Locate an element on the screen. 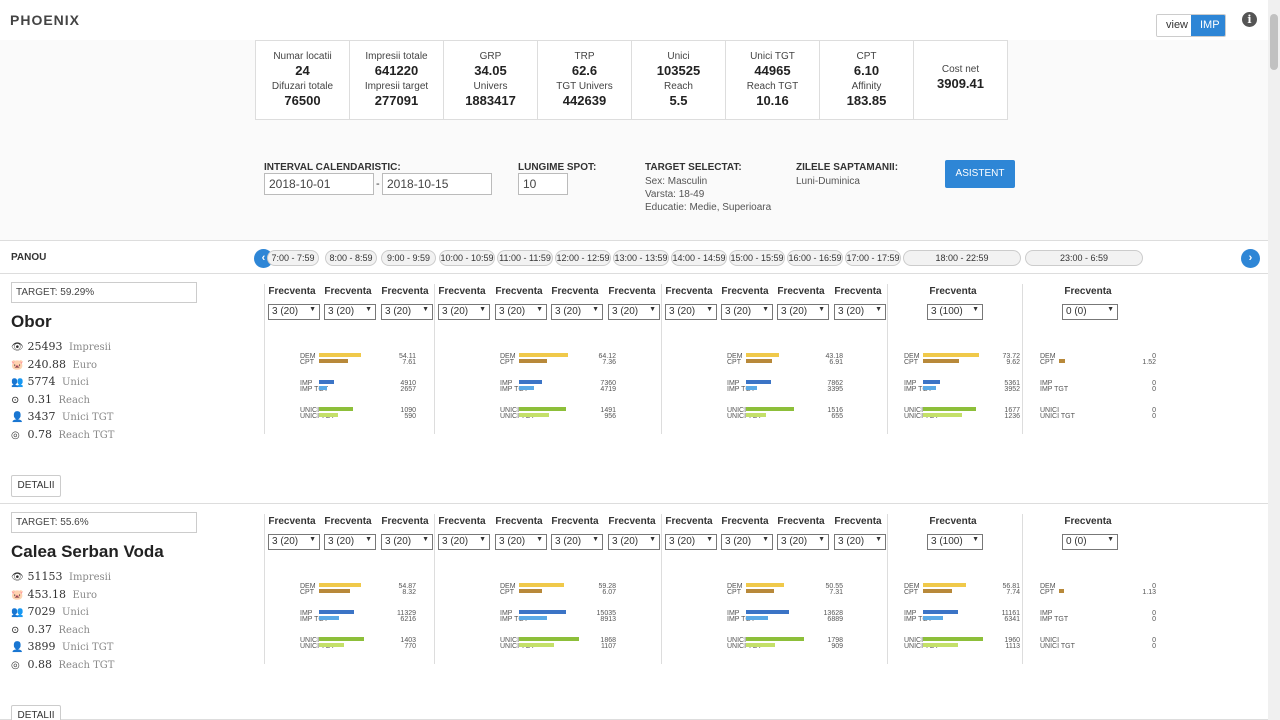 Image resolution: width=1280 pixels, height=720 pixels. unici-bar is located at coordinates (336, 409).